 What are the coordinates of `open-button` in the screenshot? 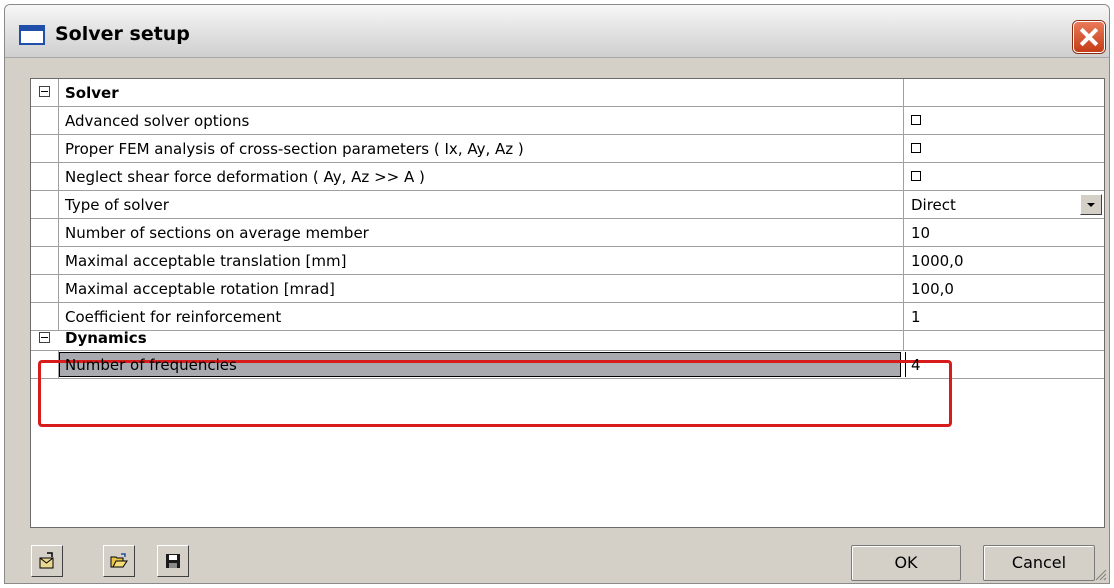 It's located at (119, 561).